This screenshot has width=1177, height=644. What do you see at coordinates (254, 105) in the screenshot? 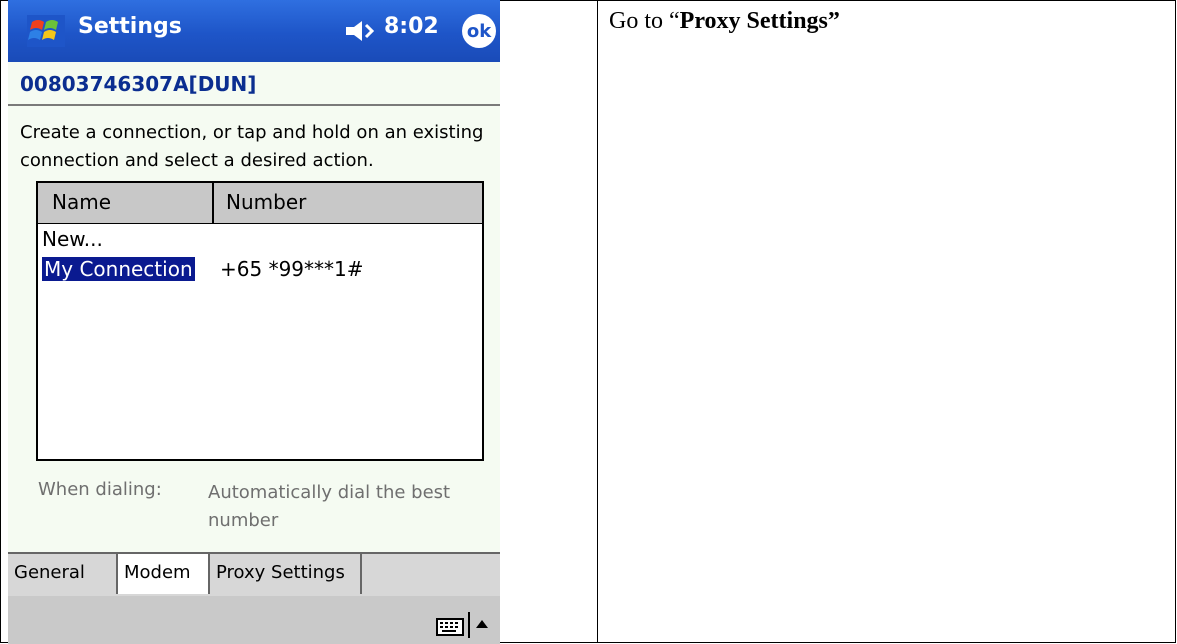
I see `title-divider` at bounding box center [254, 105].